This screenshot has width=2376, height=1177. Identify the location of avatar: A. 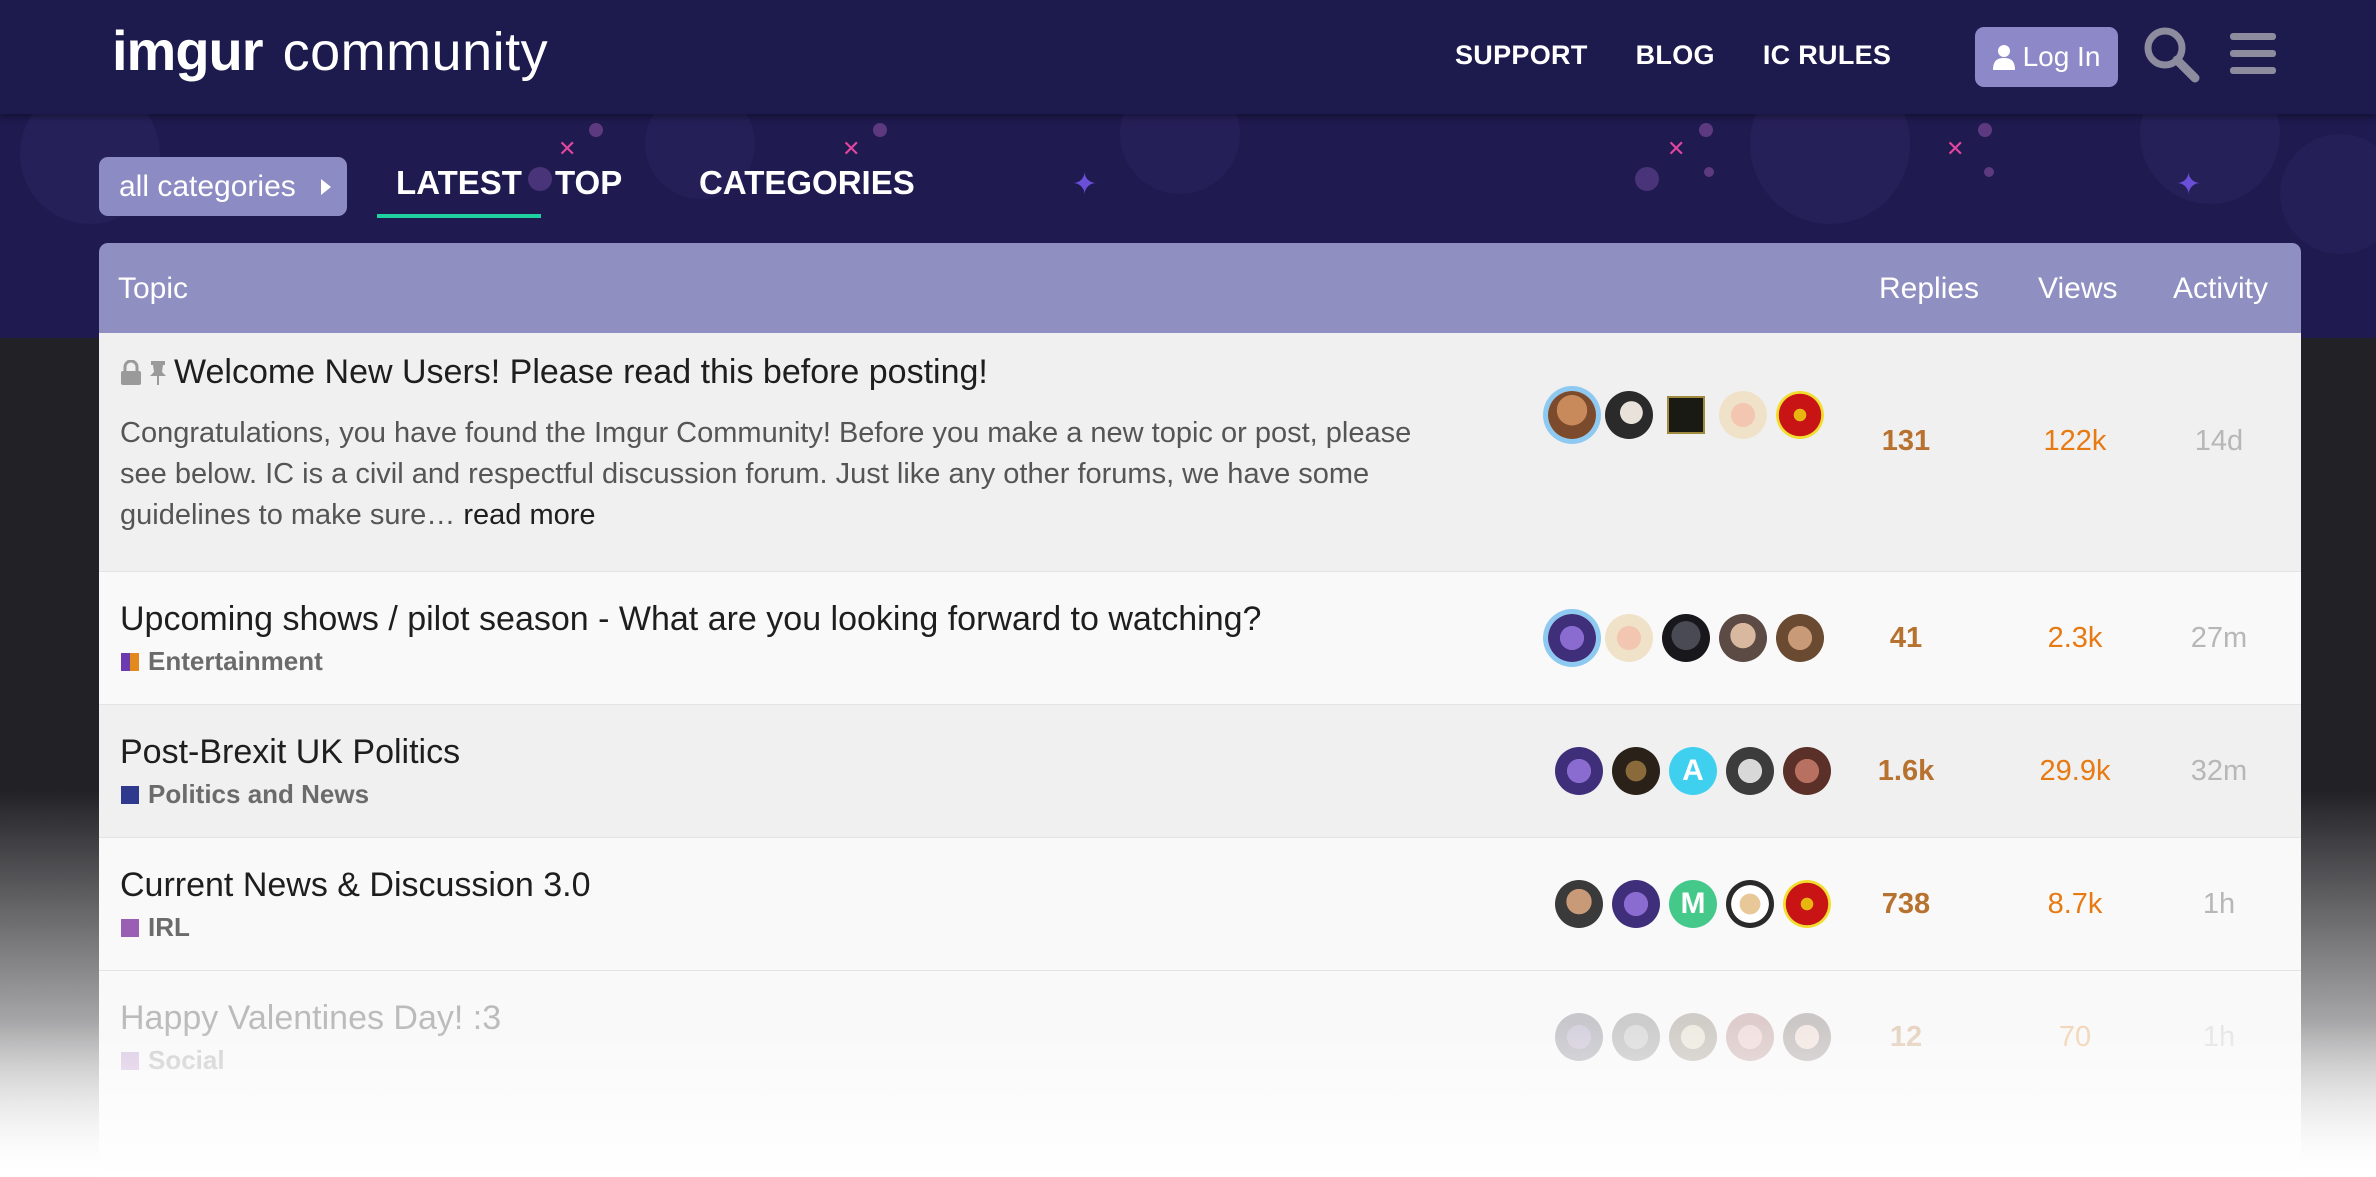
(1693, 771).